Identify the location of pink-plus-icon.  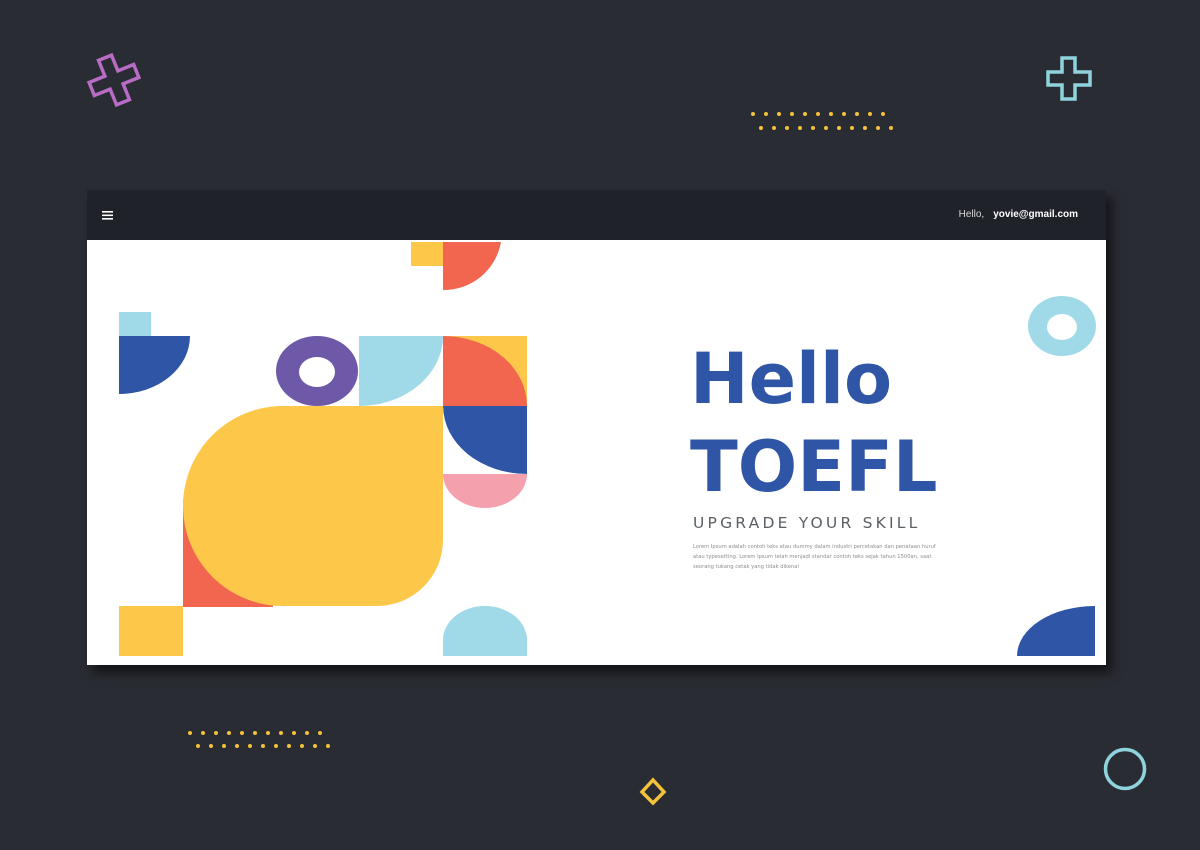
(114, 80).